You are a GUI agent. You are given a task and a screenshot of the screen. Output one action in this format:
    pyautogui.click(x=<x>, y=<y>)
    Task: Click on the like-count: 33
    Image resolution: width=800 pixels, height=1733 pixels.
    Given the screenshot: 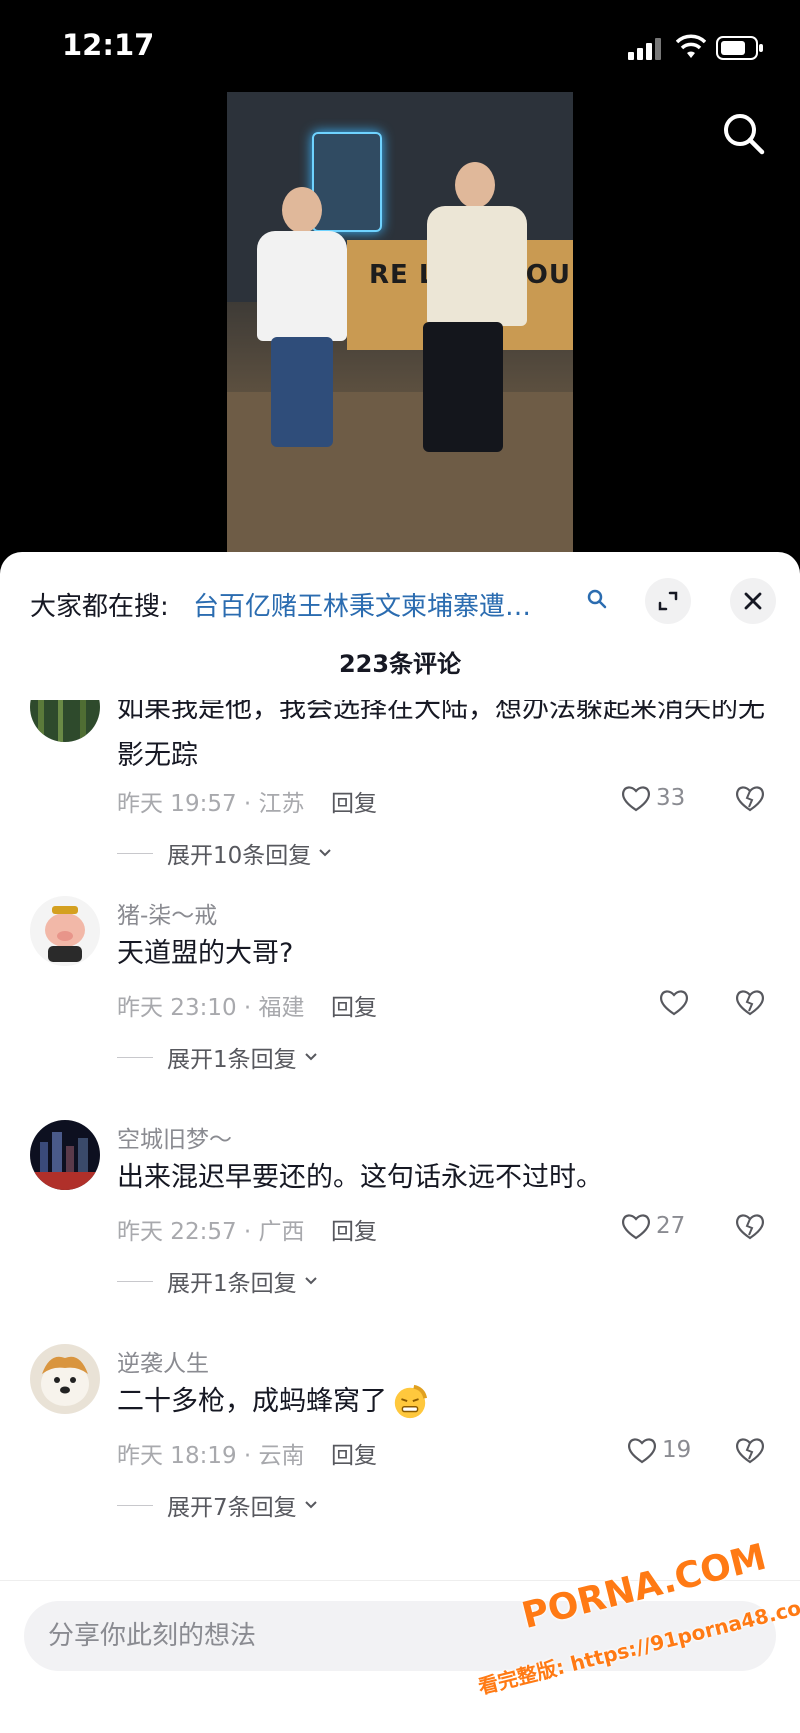 What is the action you would take?
    pyautogui.click(x=671, y=798)
    